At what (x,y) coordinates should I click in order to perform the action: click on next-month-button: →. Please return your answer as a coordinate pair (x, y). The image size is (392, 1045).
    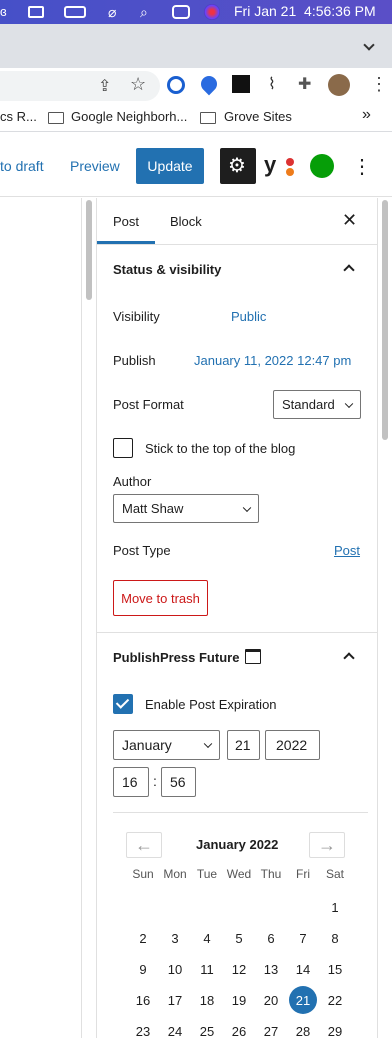
    Looking at the image, I should click on (327, 845).